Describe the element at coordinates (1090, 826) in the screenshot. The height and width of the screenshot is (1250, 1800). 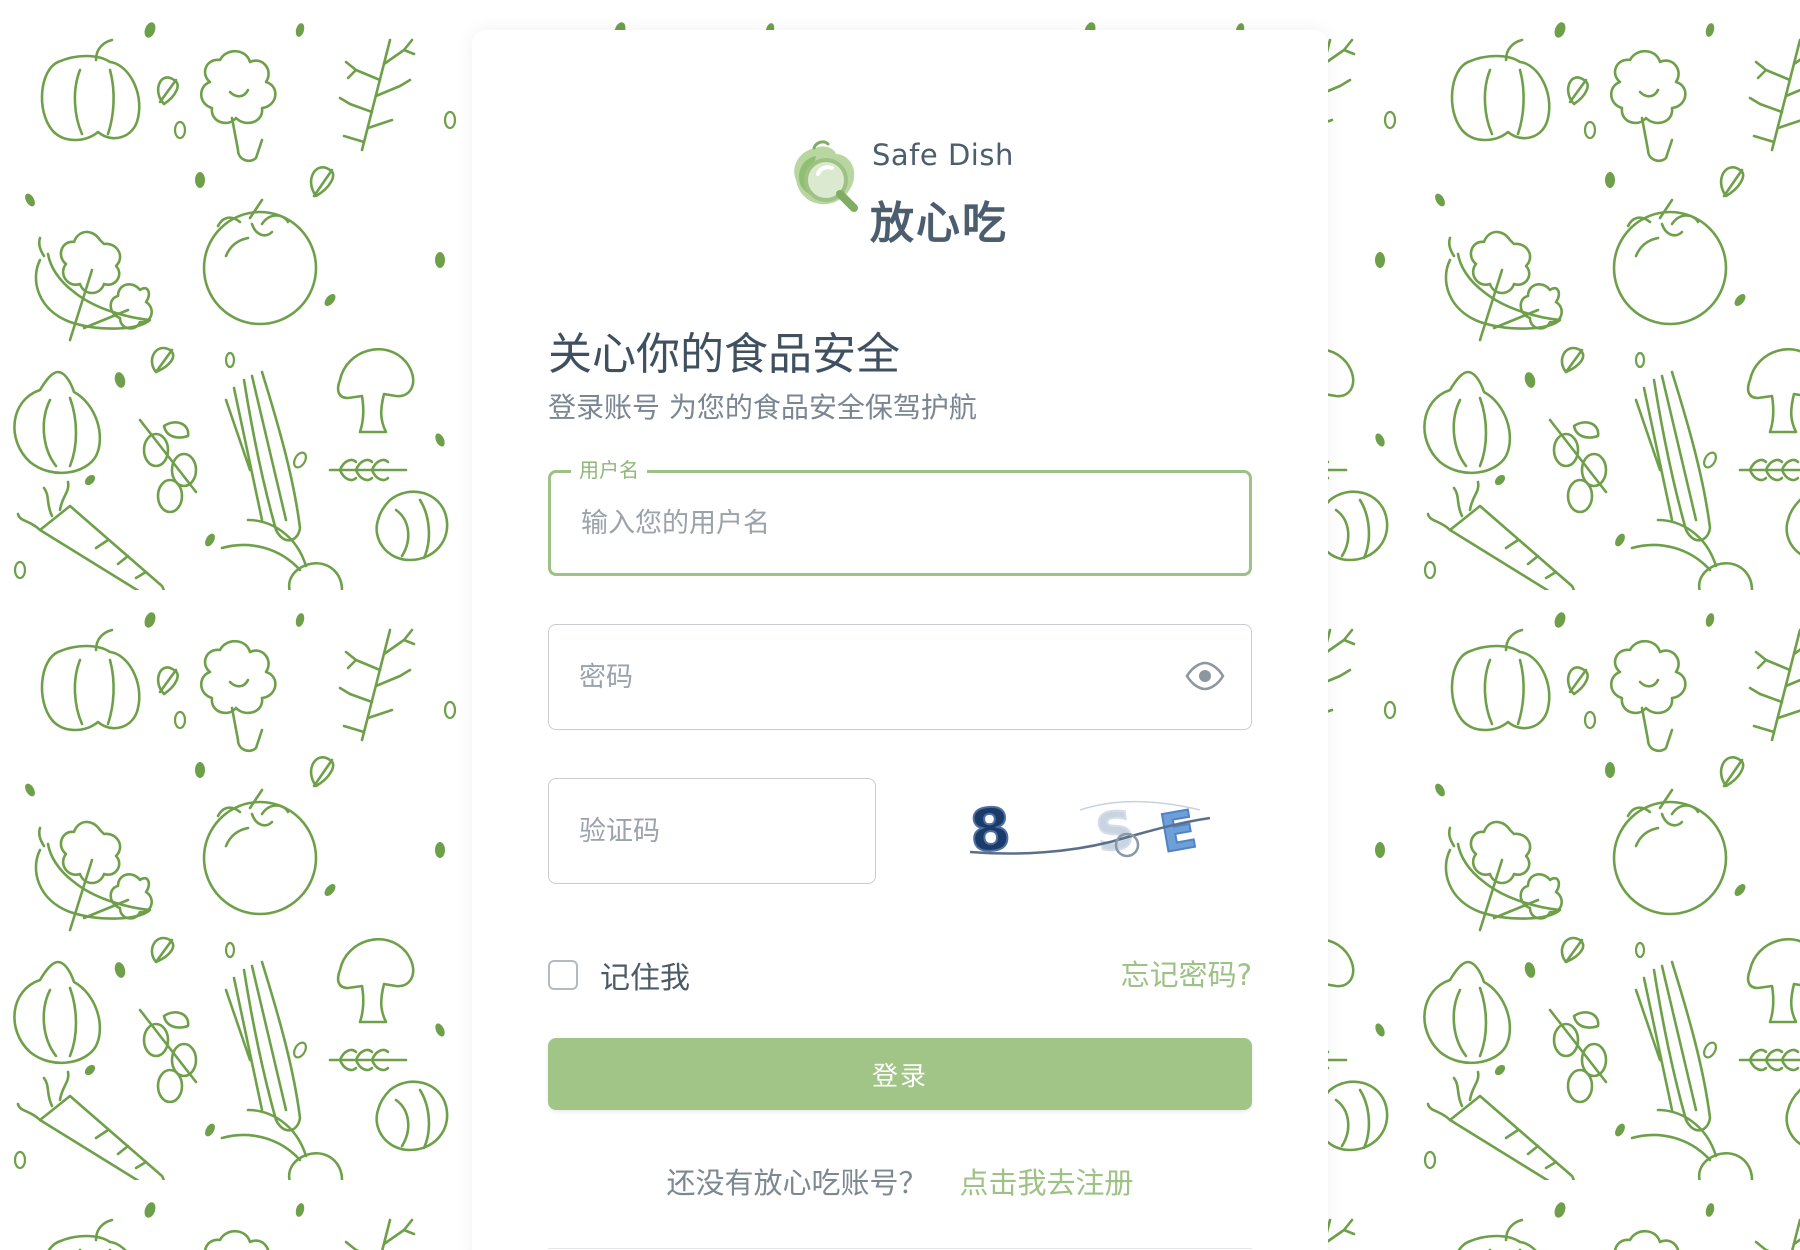
I see `captcha-image: 8 S E` at that location.